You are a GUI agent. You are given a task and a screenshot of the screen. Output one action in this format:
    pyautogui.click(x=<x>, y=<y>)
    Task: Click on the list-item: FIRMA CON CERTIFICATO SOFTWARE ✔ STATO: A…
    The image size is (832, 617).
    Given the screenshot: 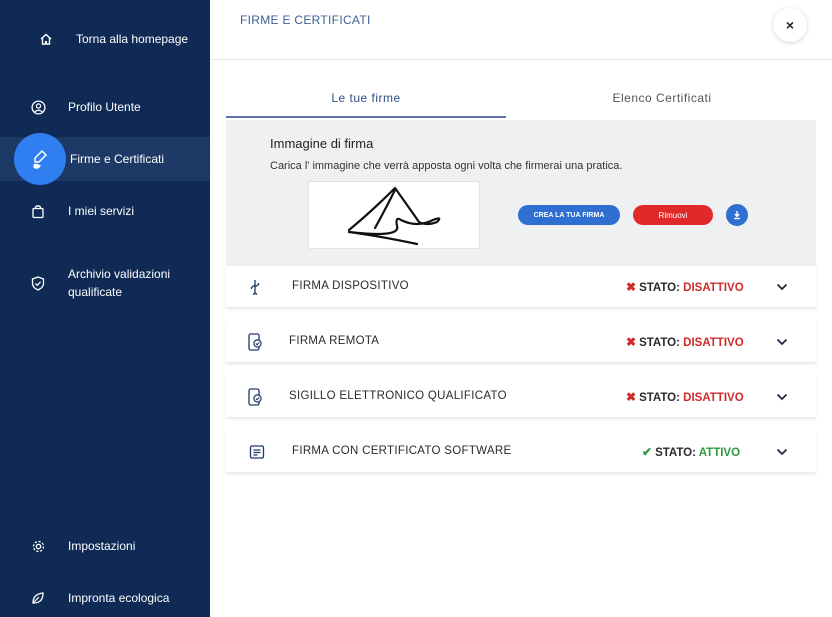 What is the action you would take?
    pyautogui.click(x=521, y=451)
    